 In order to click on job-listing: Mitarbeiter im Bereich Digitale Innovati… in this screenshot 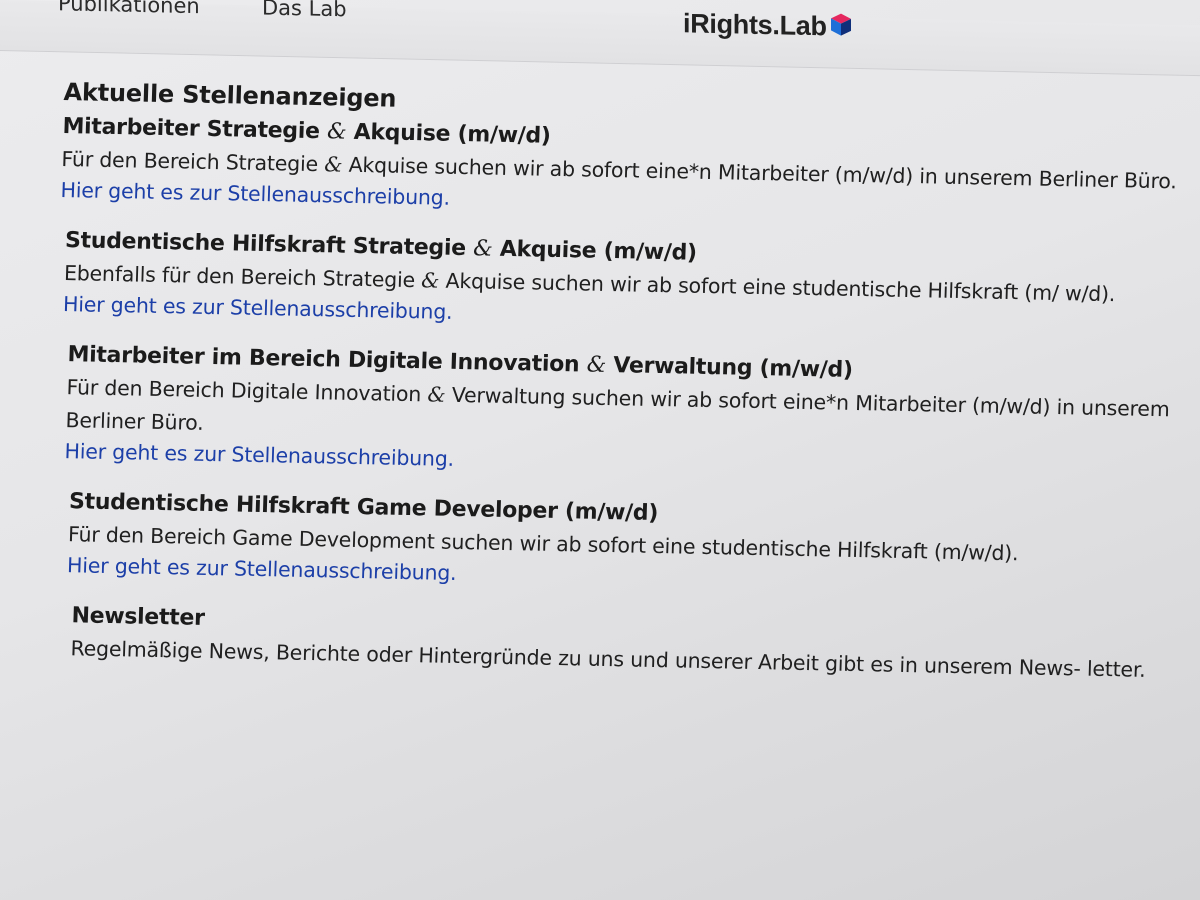, I will do `click(619, 413)`.